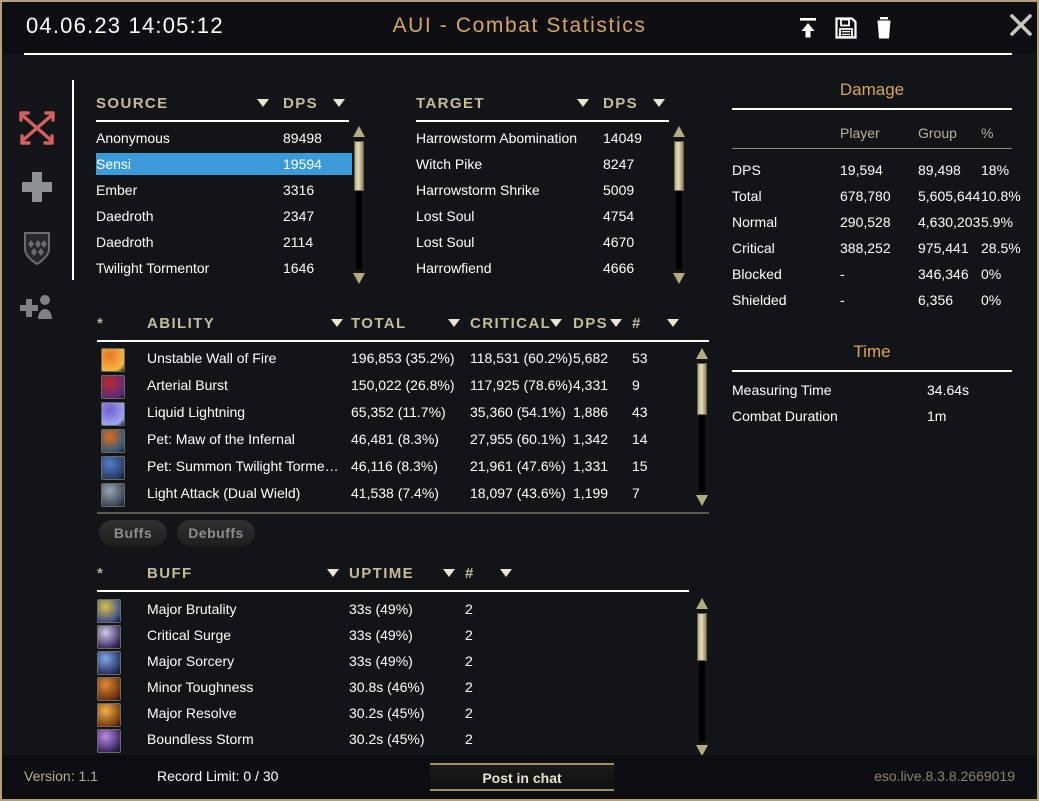 This screenshot has width=1039, height=801. What do you see at coordinates (109, 715) in the screenshot?
I see `major-resolve-icon` at bounding box center [109, 715].